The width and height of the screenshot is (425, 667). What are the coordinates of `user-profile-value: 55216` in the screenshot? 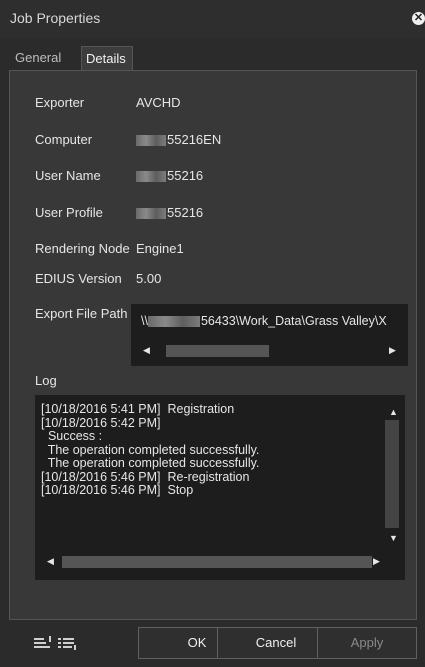 It's located at (185, 212).